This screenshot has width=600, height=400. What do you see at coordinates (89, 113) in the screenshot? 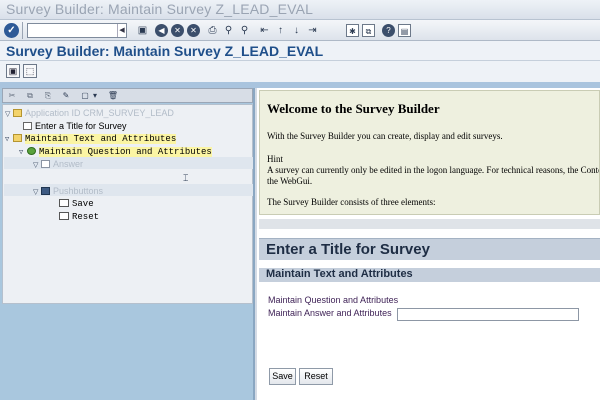
I see `tree-node-application: ▽ Application ID CRM_SURVEY_LEAD` at bounding box center [89, 113].